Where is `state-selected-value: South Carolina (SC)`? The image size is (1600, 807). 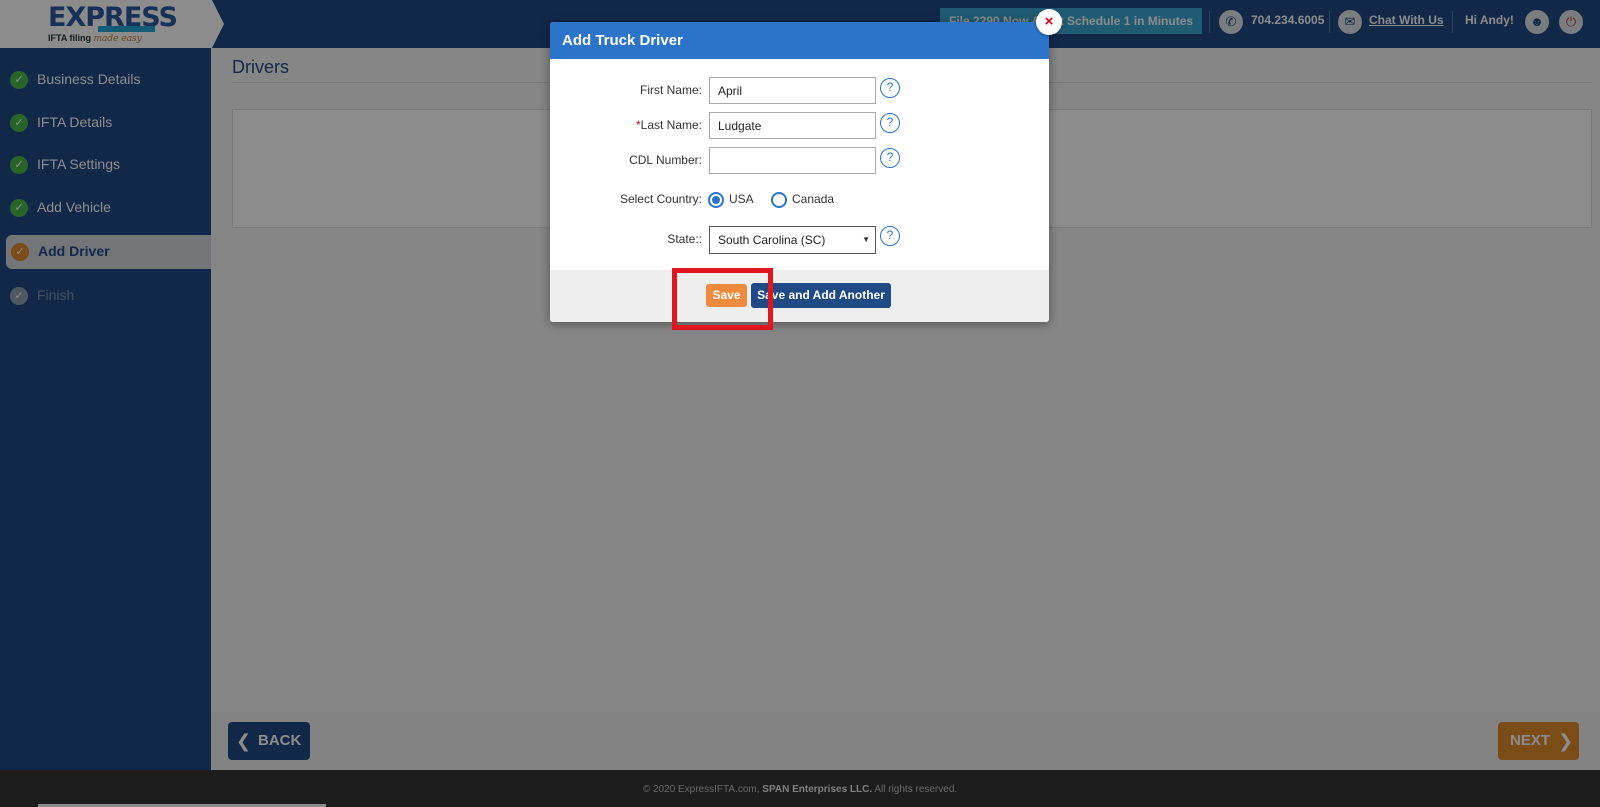
state-selected-value: South Carolina (SC) is located at coordinates (772, 240).